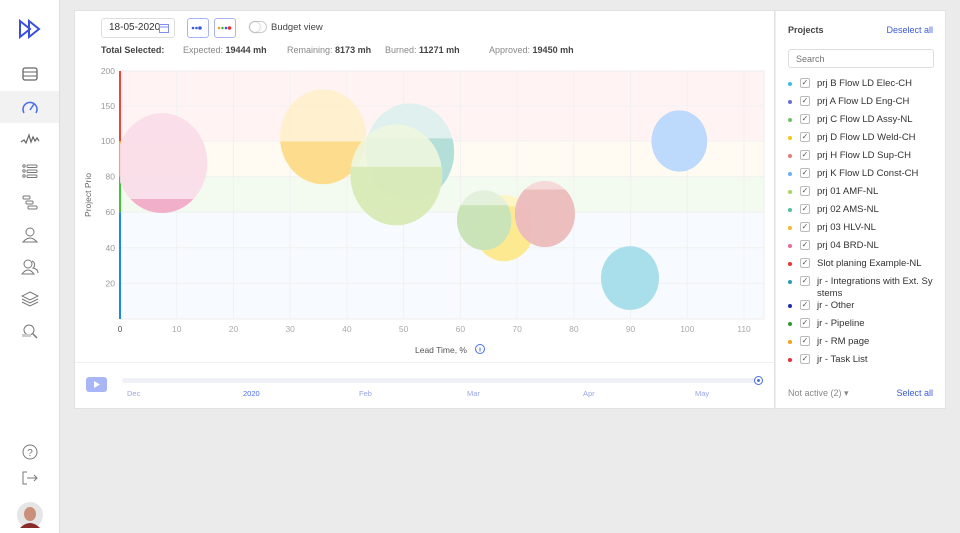 This screenshot has width=960, height=533. I want to click on project-item: ✓ prj 04 BRD-NL, so click(865, 249).